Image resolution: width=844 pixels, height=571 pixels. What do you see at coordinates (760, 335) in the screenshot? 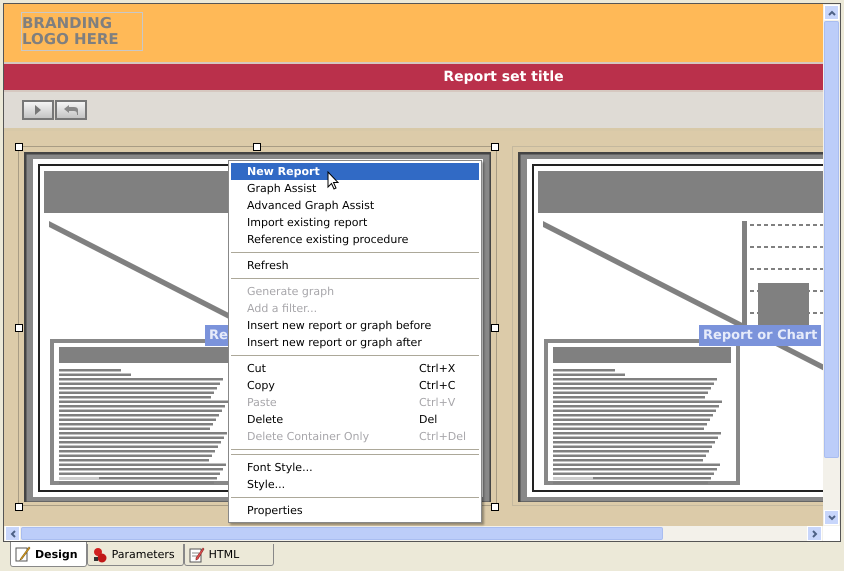
I see `container-label: Report or Chart` at bounding box center [760, 335].